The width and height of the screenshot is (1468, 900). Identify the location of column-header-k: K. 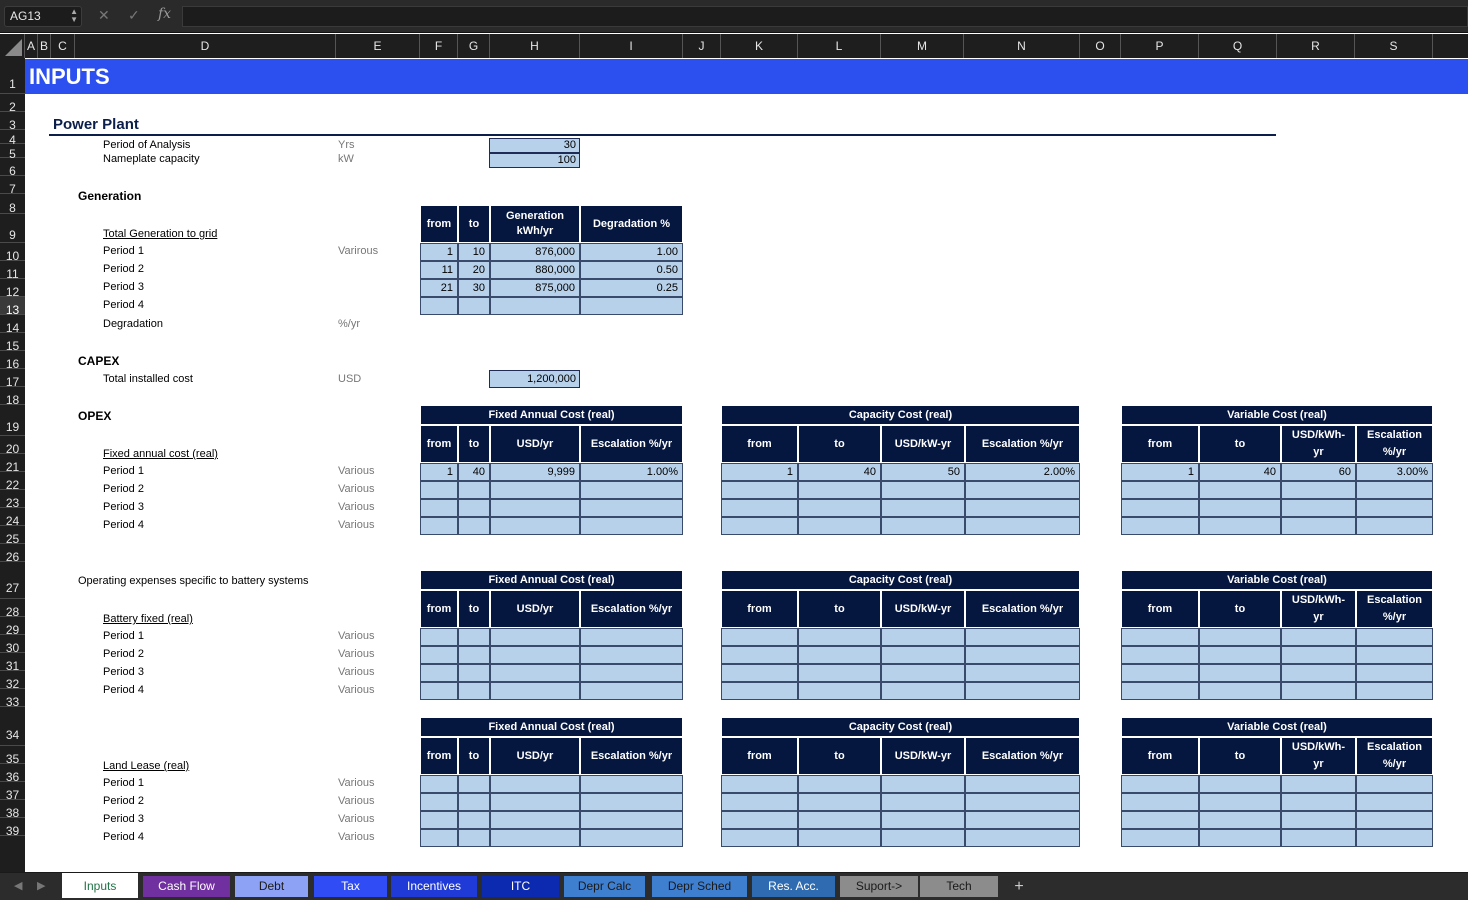
(759, 46).